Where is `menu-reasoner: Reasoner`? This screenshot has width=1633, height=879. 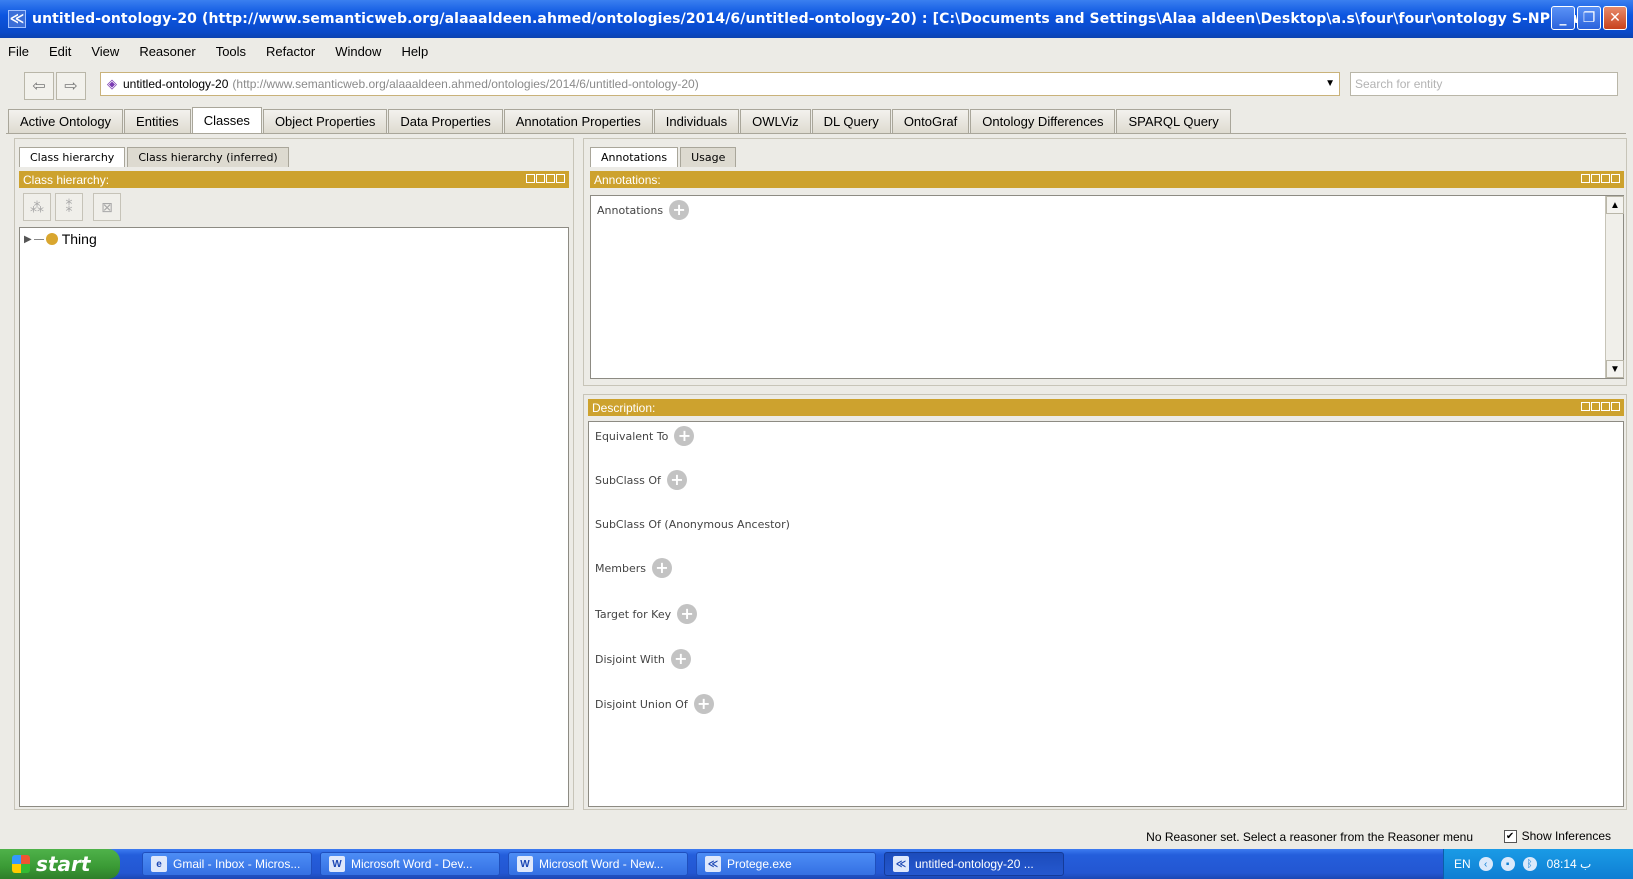
menu-reasoner: Reasoner is located at coordinates (167, 51).